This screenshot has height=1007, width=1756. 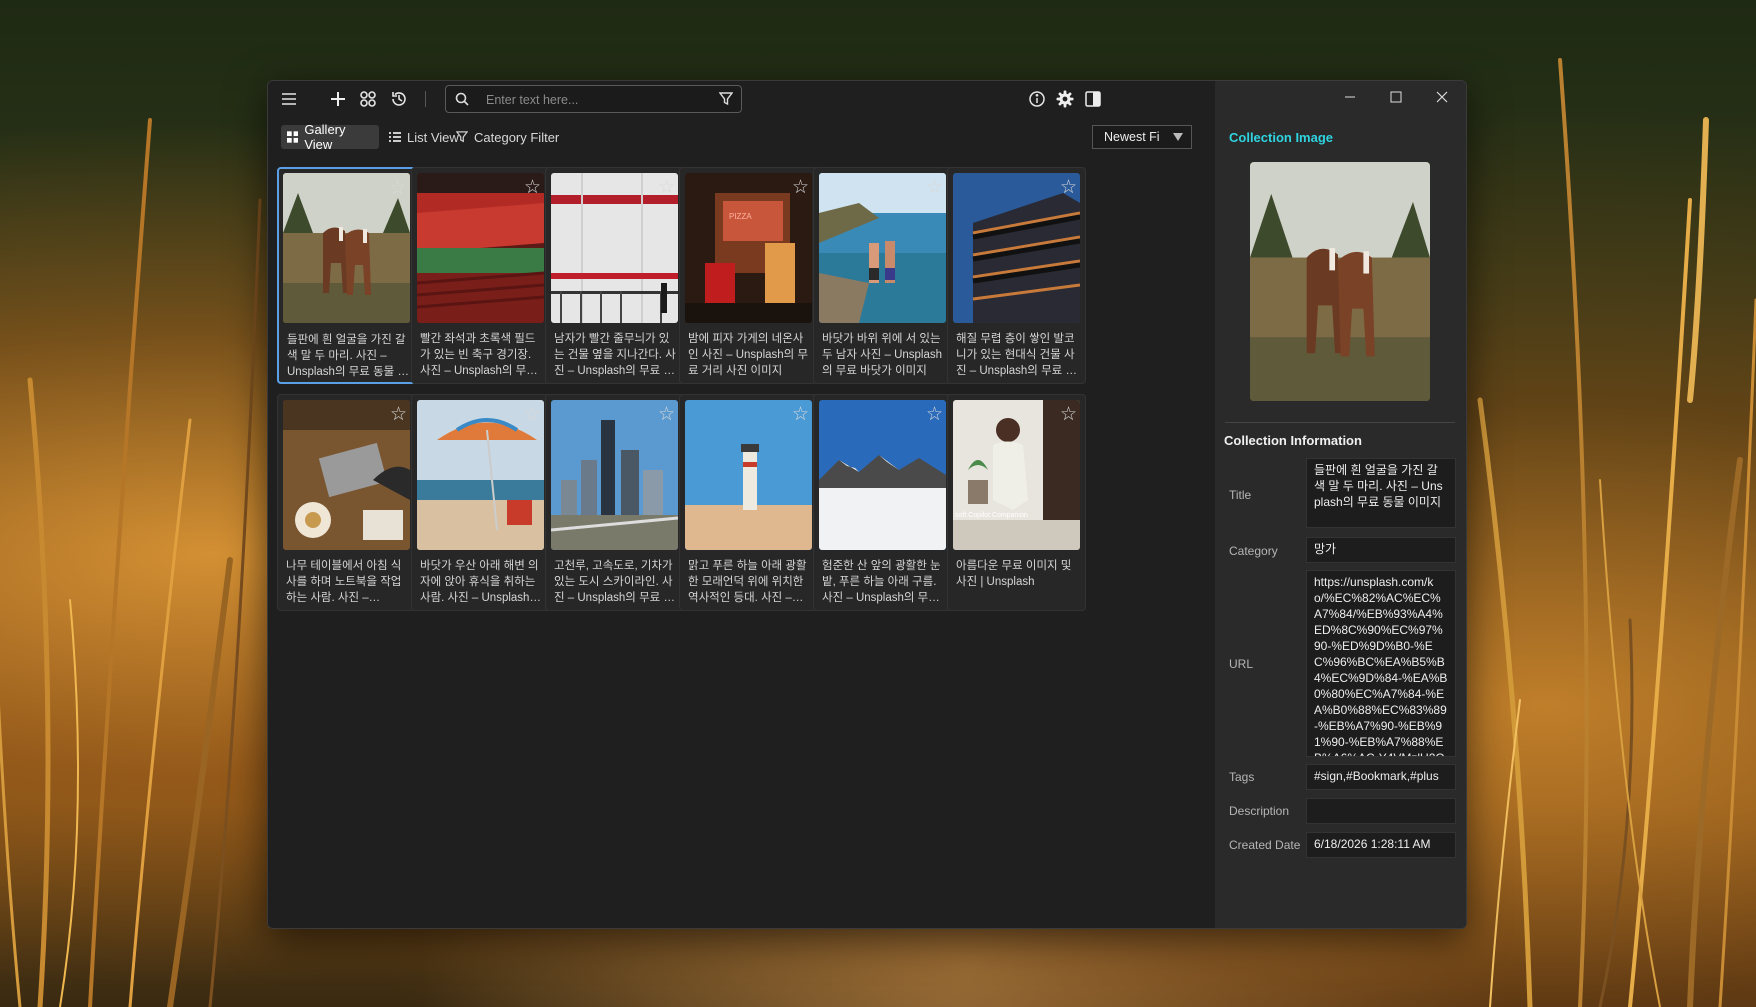 What do you see at coordinates (1381, 777) in the screenshot?
I see `tags-field: #sign,#Bookmark,#plus` at bounding box center [1381, 777].